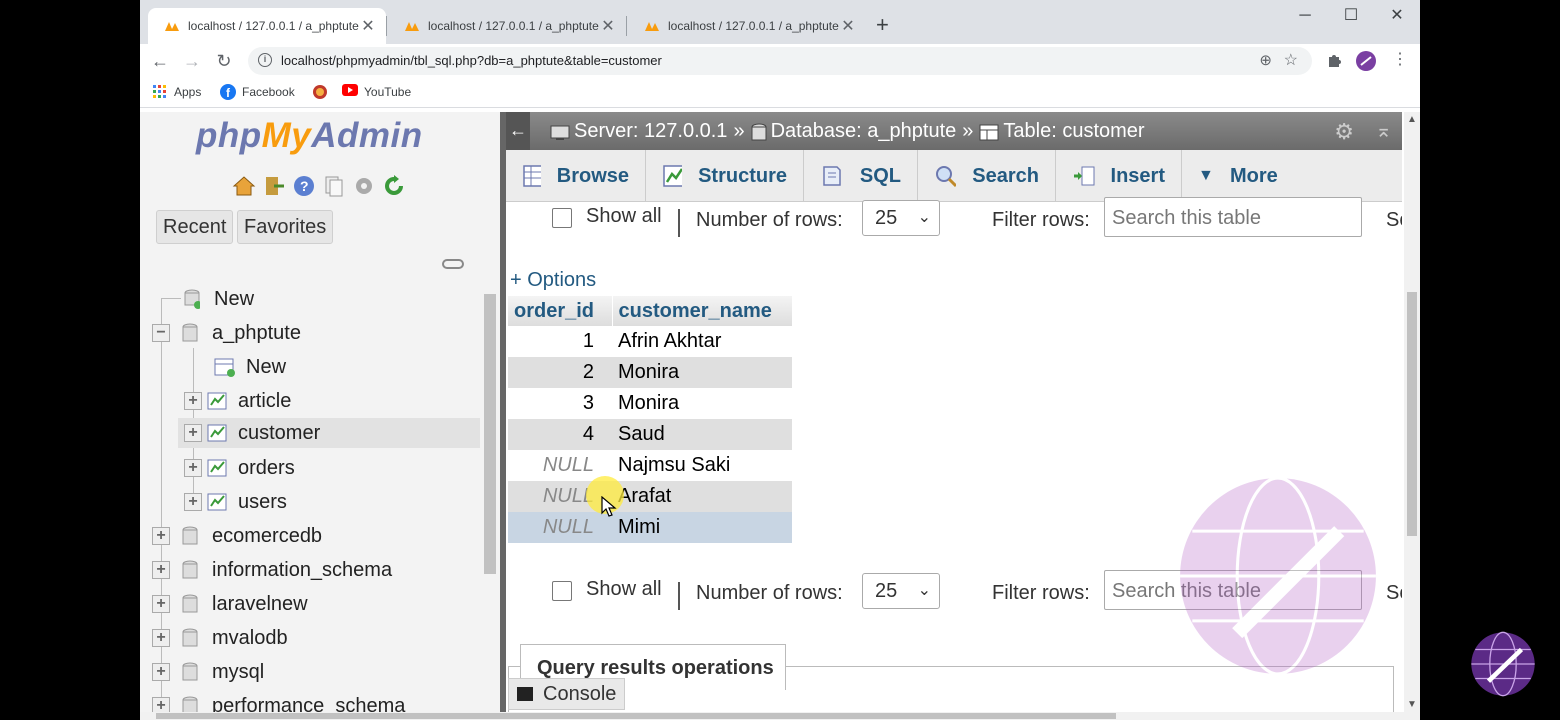 The height and width of the screenshot is (720, 1560). What do you see at coordinates (702, 496) in the screenshot?
I see `cell-customer-name: Arafat` at bounding box center [702, 496].